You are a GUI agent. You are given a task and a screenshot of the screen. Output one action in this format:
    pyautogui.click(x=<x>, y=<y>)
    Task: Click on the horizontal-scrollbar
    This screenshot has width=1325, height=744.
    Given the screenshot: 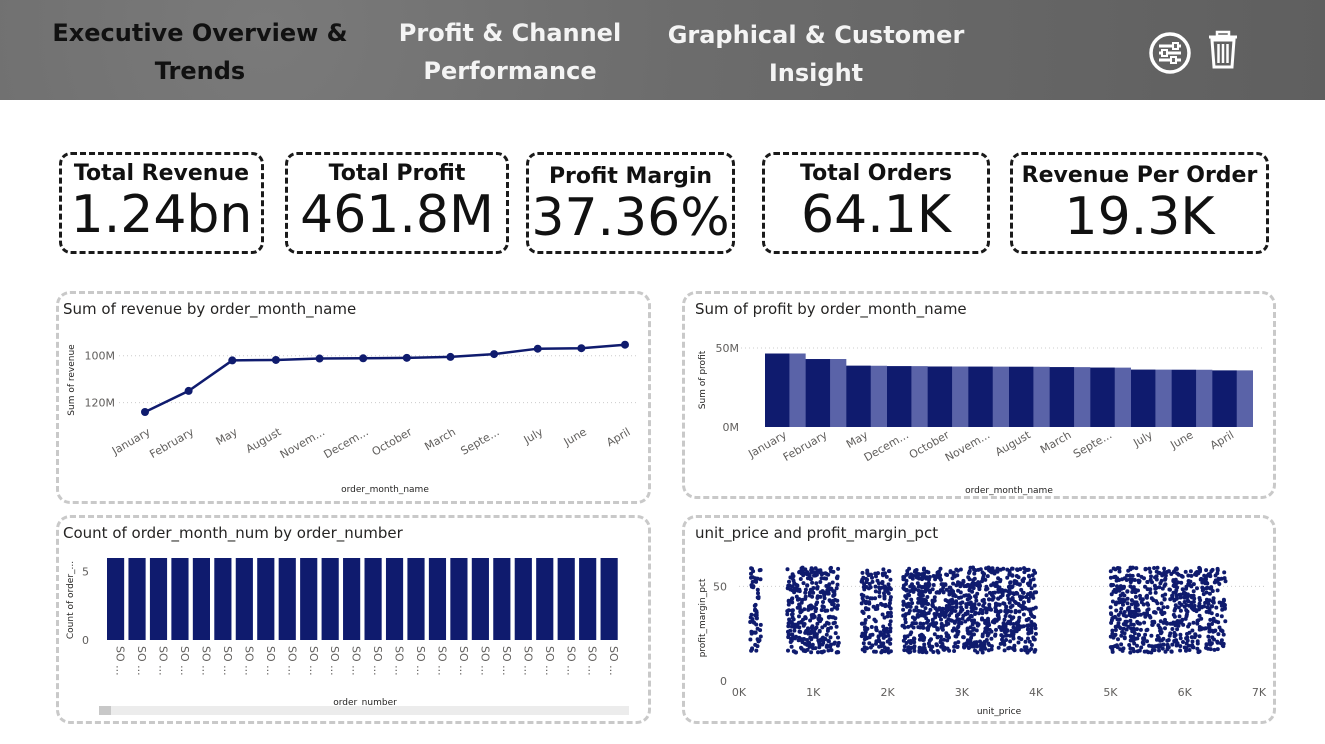 What is the action you would take?
    pyautogui.click(x=364, y=710)
    